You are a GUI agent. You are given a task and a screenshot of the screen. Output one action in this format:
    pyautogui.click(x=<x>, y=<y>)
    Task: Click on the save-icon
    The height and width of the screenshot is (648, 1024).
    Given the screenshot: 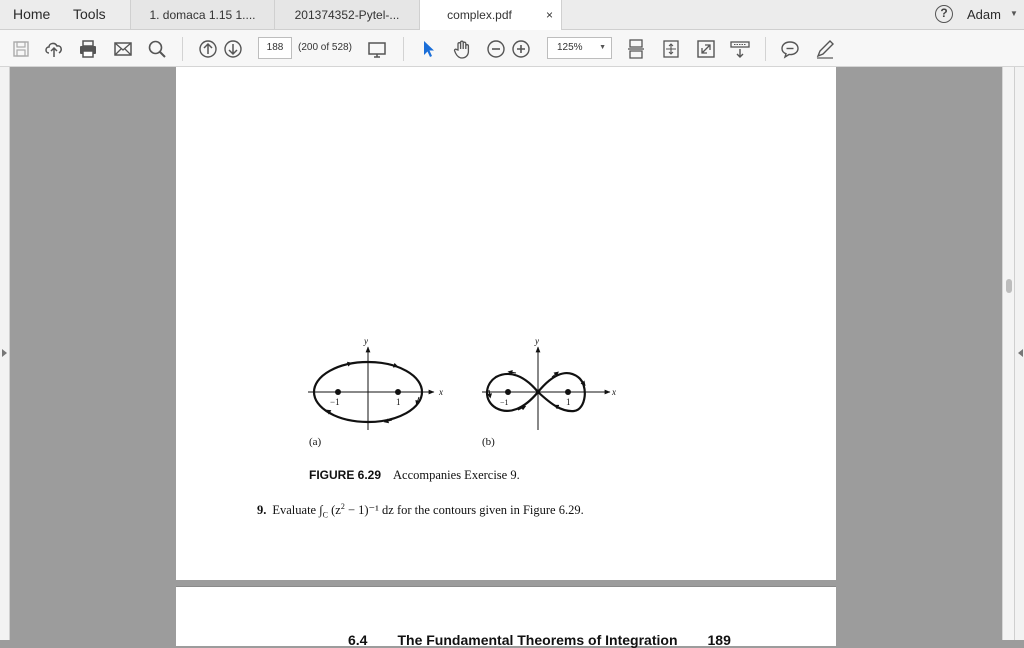 What is the action you would take?
    pyautogui.click(x=21, y=49)
    